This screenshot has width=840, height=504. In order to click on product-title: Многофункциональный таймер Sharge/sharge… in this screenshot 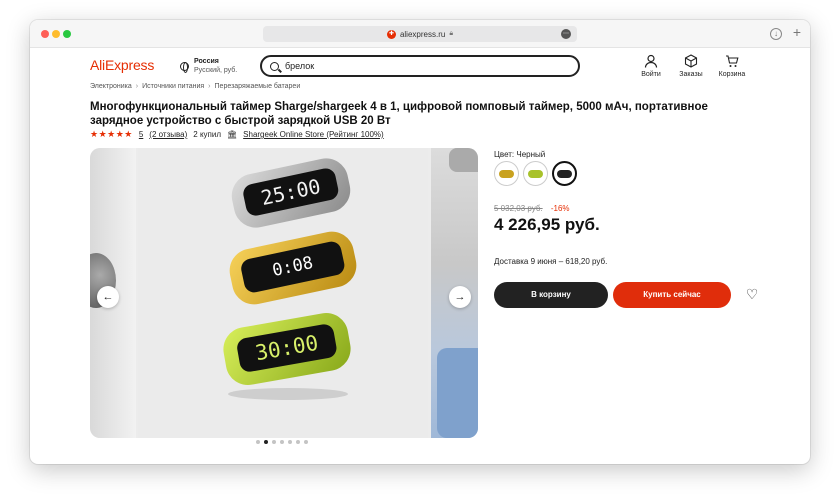, I will do `click(399, 114)`.